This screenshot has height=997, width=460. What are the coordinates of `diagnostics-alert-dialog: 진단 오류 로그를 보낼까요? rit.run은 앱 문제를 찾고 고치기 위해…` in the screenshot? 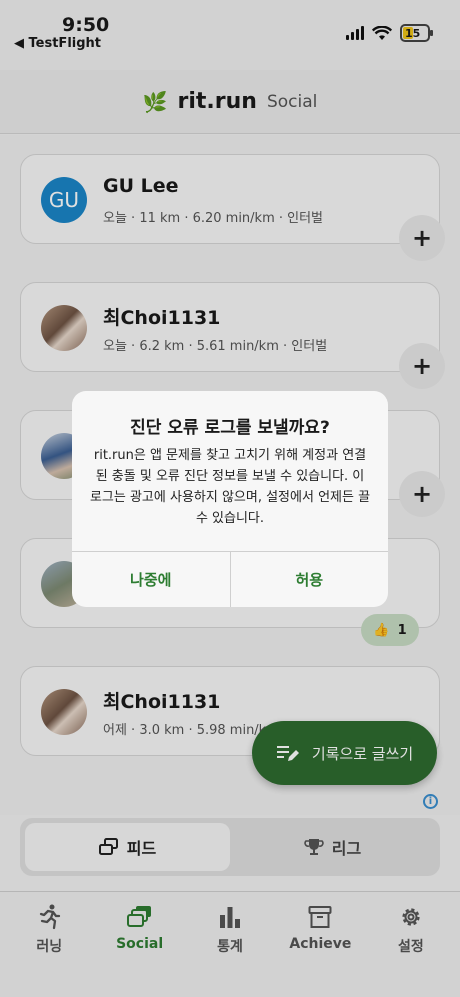 It's located at (230, 499).